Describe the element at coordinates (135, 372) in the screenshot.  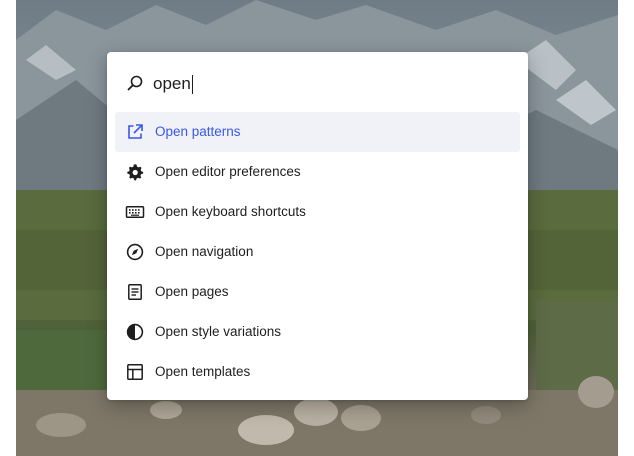
I see `layout-icon` at that location.